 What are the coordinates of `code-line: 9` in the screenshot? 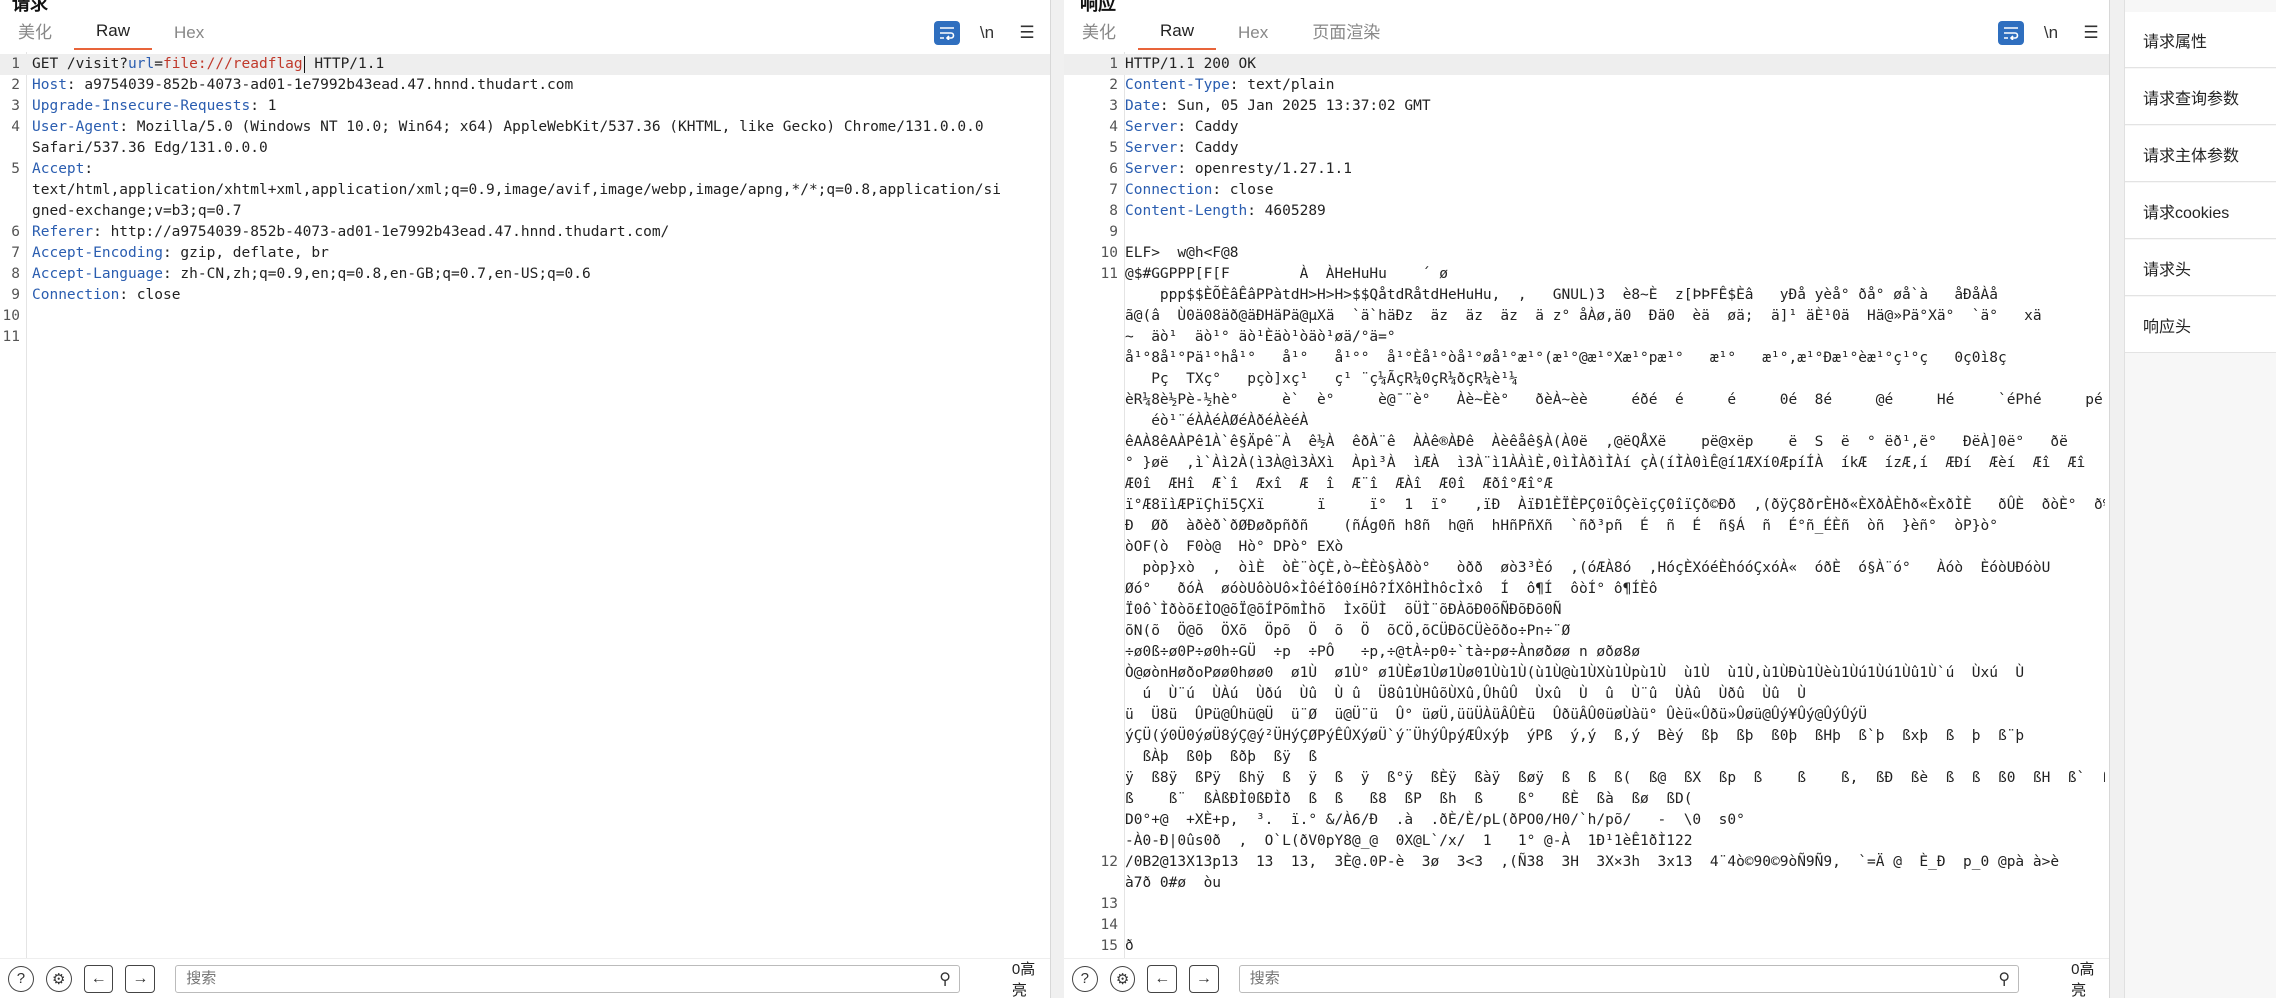 It's located at (1586, 232).